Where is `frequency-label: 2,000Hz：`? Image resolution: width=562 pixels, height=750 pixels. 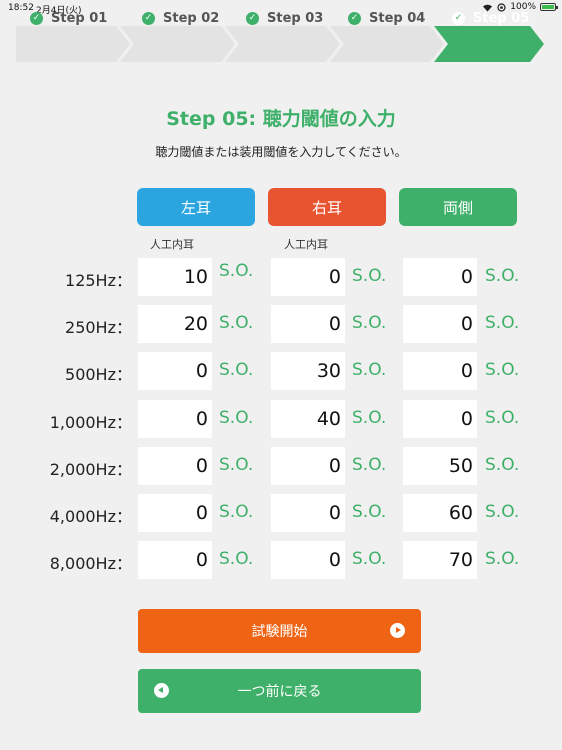 frequency-label: 2,000Hz： is located at coordinates (90, 469).